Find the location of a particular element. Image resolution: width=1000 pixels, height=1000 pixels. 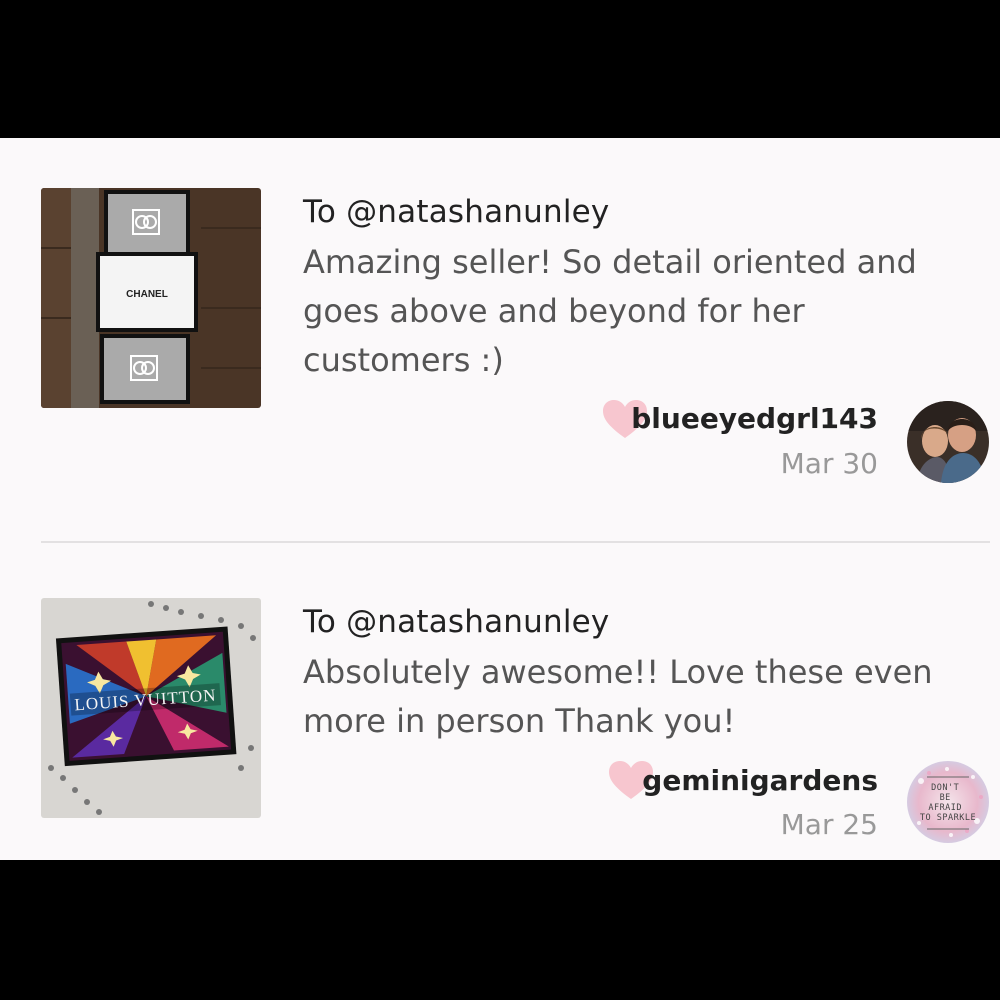

chanel-frames-photo-icon: CHANEL is located at coordinates (151, 298).